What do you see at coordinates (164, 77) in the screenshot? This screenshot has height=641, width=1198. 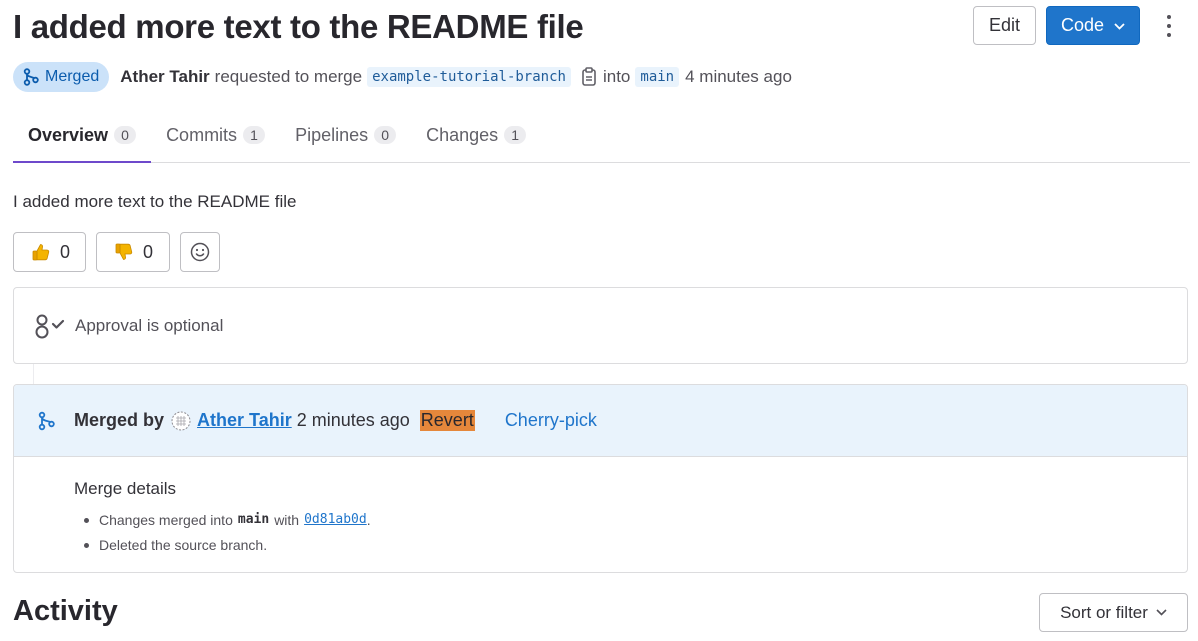 I see `author-name: Ather Tahir` at bounding box center [164, 77].